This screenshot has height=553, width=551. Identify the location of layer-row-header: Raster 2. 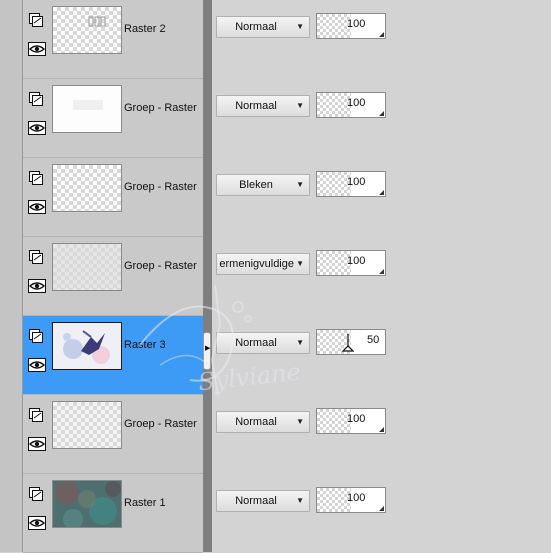
(113, 39).